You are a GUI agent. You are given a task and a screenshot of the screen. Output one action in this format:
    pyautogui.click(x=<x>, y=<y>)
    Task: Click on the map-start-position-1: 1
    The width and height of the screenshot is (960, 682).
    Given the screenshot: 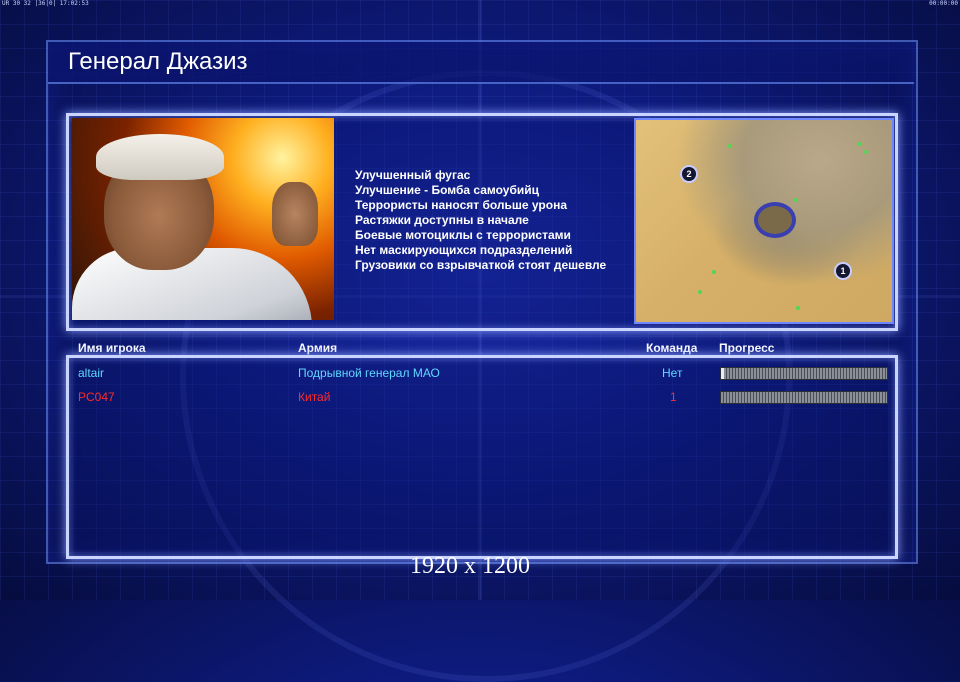 What is the action you would take?
    pyautogui.click(x=843, y=271)
    